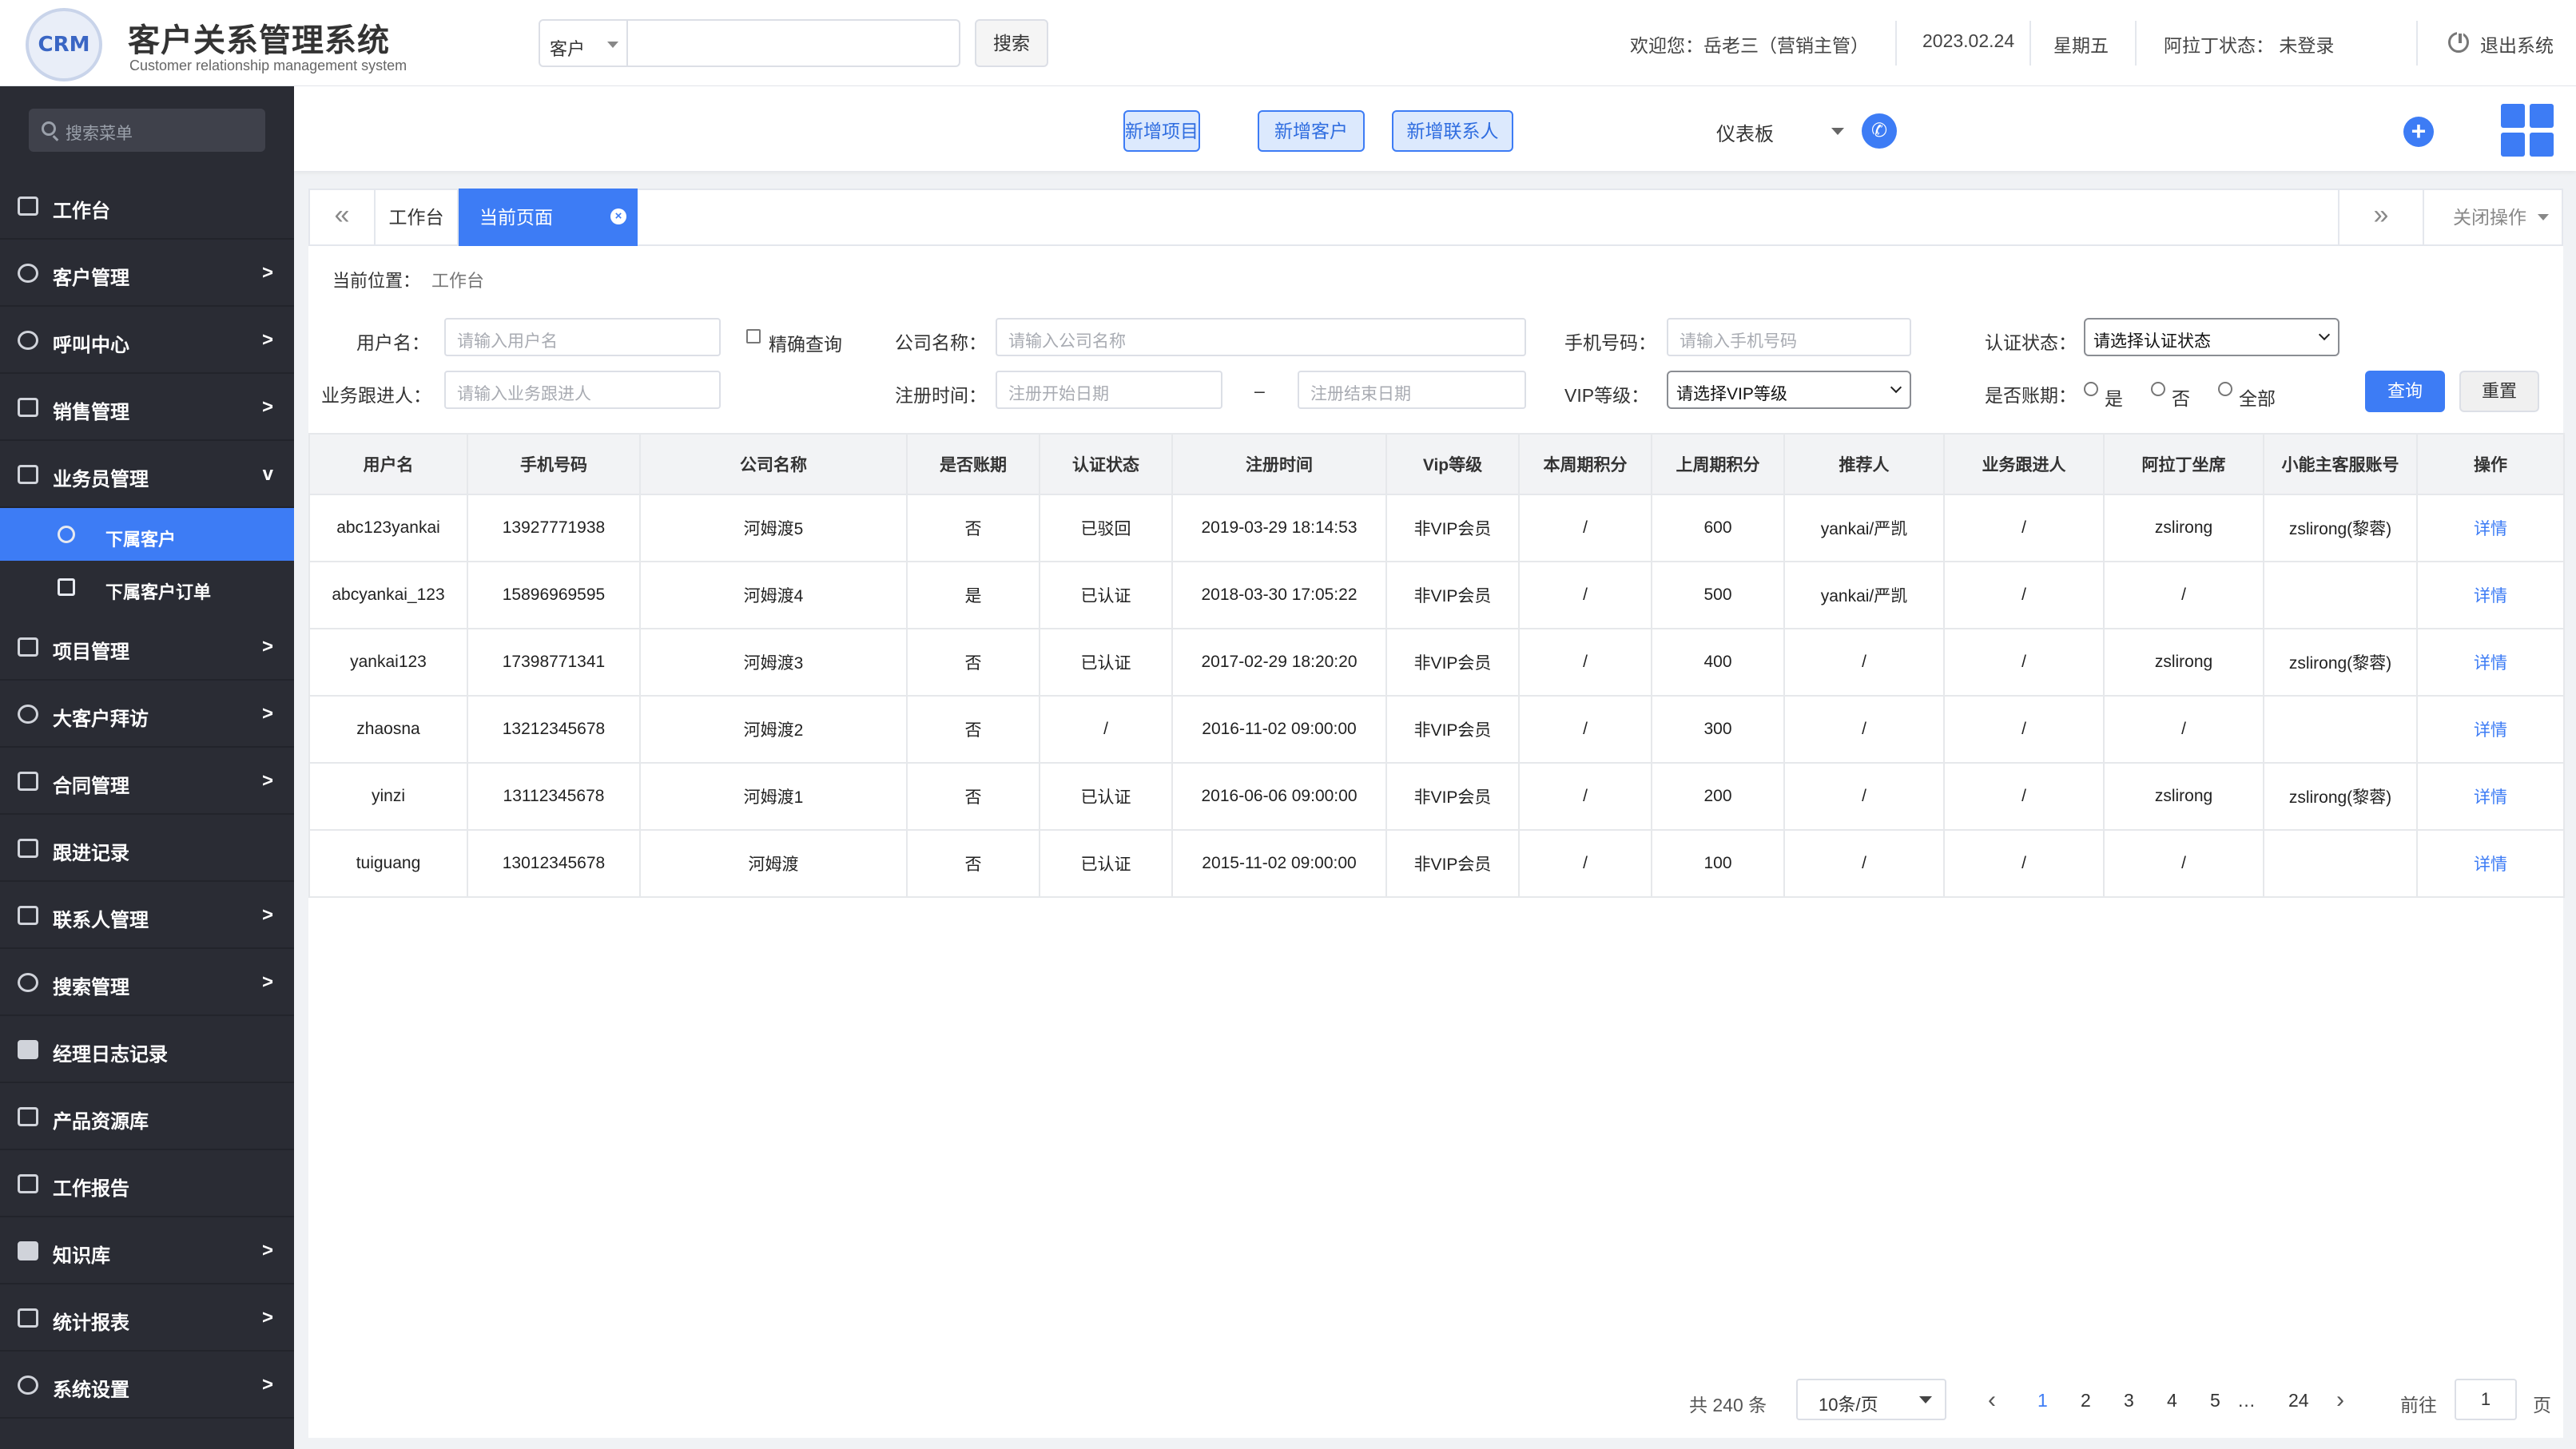 This screenshot has width=2576, height=1449. Describe the element at coordinates (147, 1385) in the screenshot. I see `sidebar-item-settings: 系统设置 >` at that location.